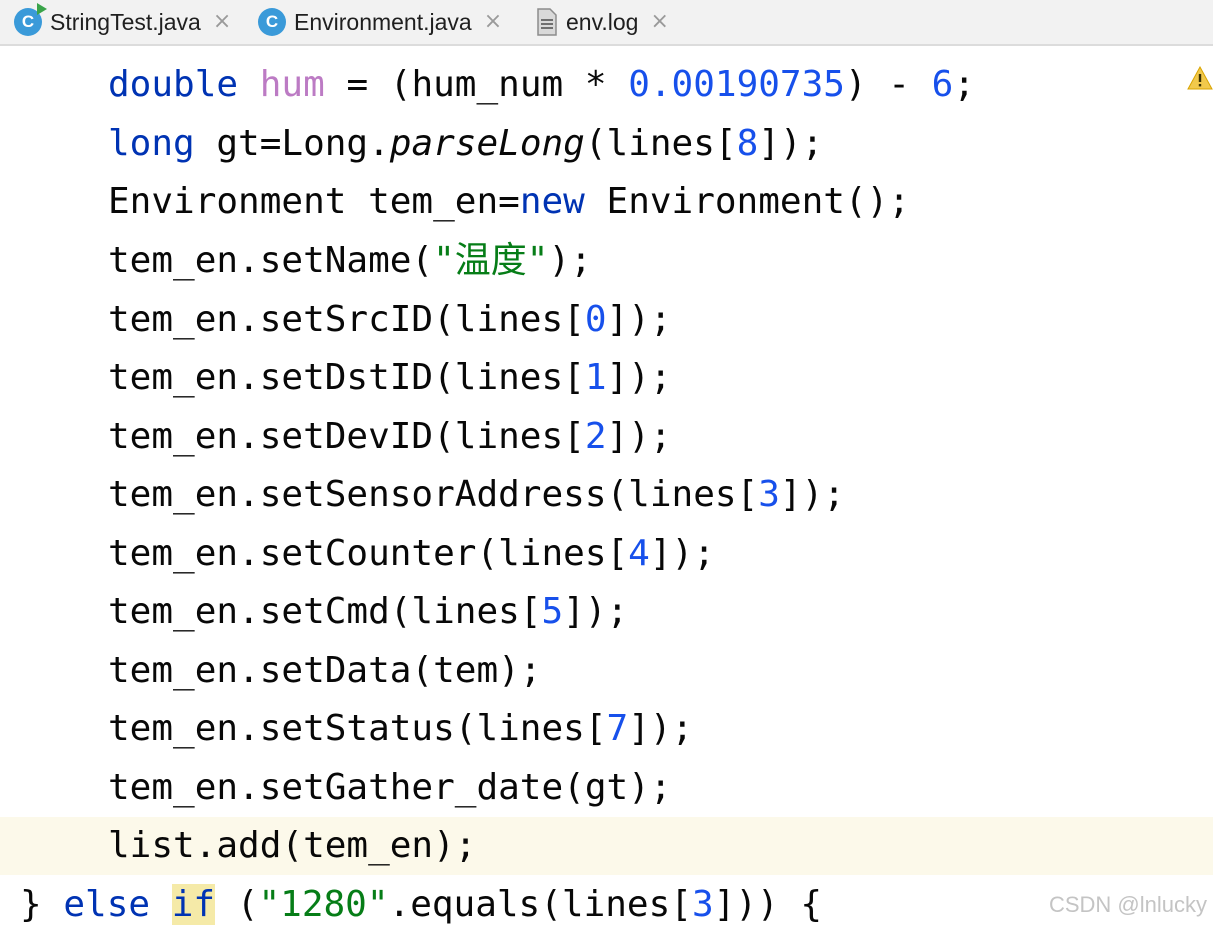 The image size is (1213, 934). What do you see at coordinates (346, 436) in the screenshot?
I see `code-text: tem_en.setDevID(lines[` at bounding box center [346, 436].